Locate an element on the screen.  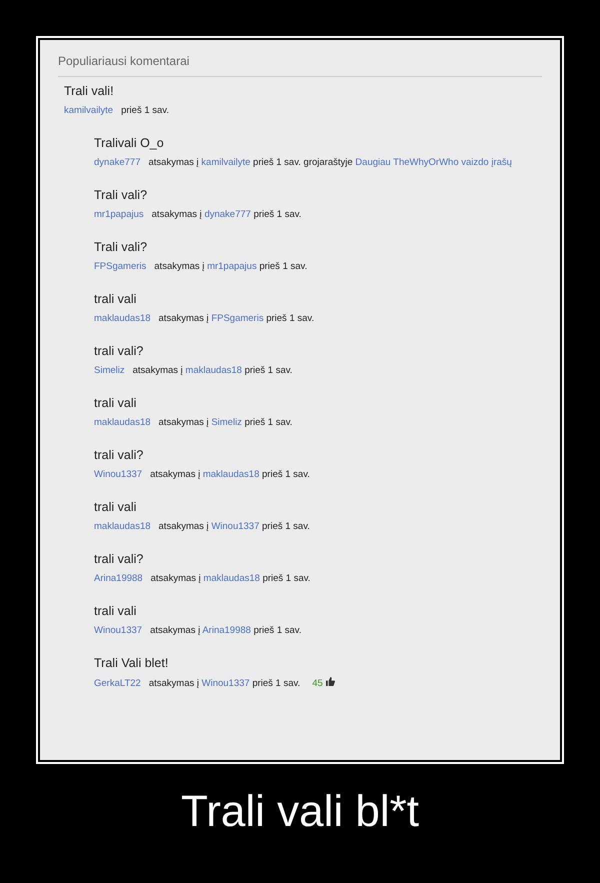
thumbs-up-icon is located at coordinates (330, 681).